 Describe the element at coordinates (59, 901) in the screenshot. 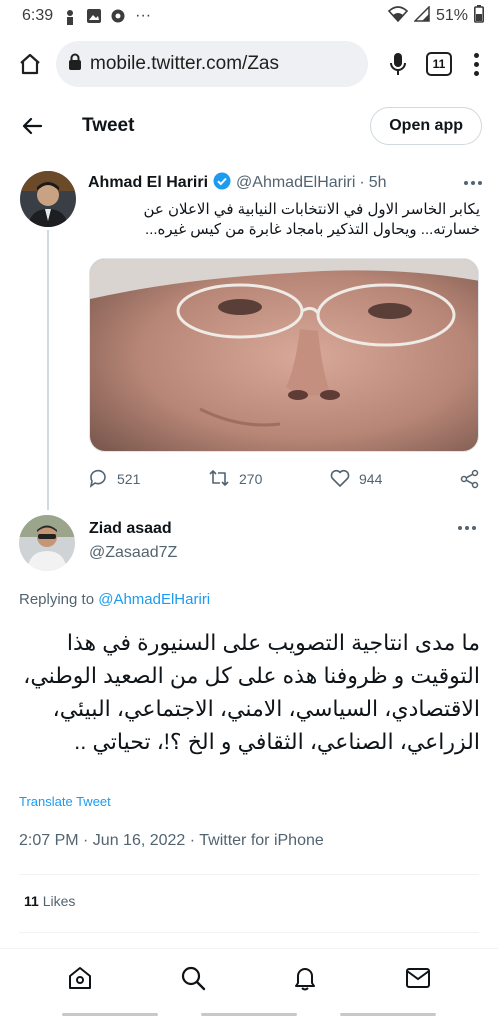

I see `likes-label: Likes` at that location.